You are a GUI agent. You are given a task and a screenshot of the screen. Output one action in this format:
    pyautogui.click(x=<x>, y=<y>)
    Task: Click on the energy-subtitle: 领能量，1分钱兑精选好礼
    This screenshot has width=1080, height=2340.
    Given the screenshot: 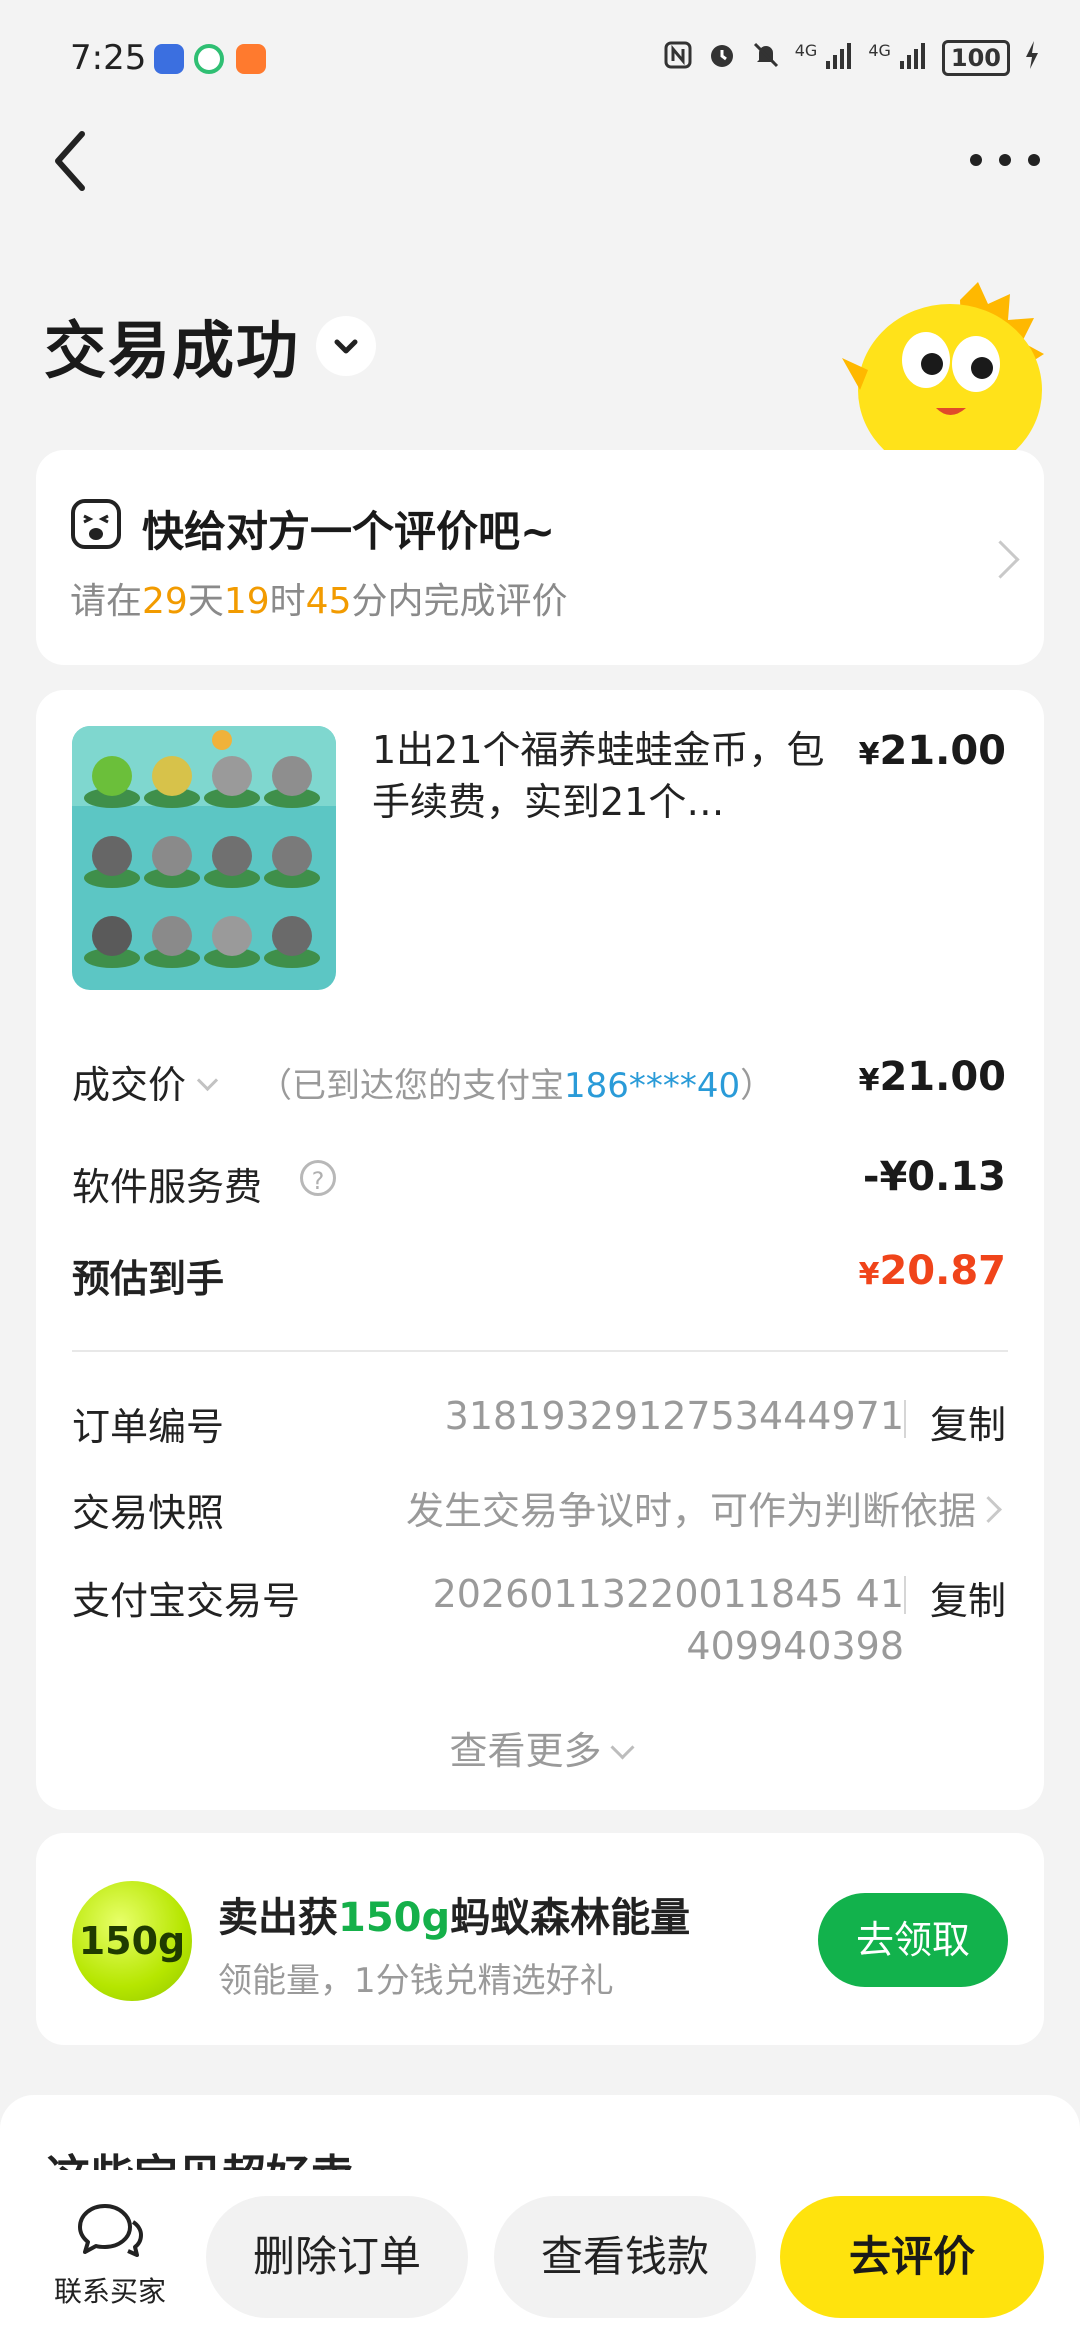 What is the action you would take?
    pyautogui.click(x=416, y=1981)
    